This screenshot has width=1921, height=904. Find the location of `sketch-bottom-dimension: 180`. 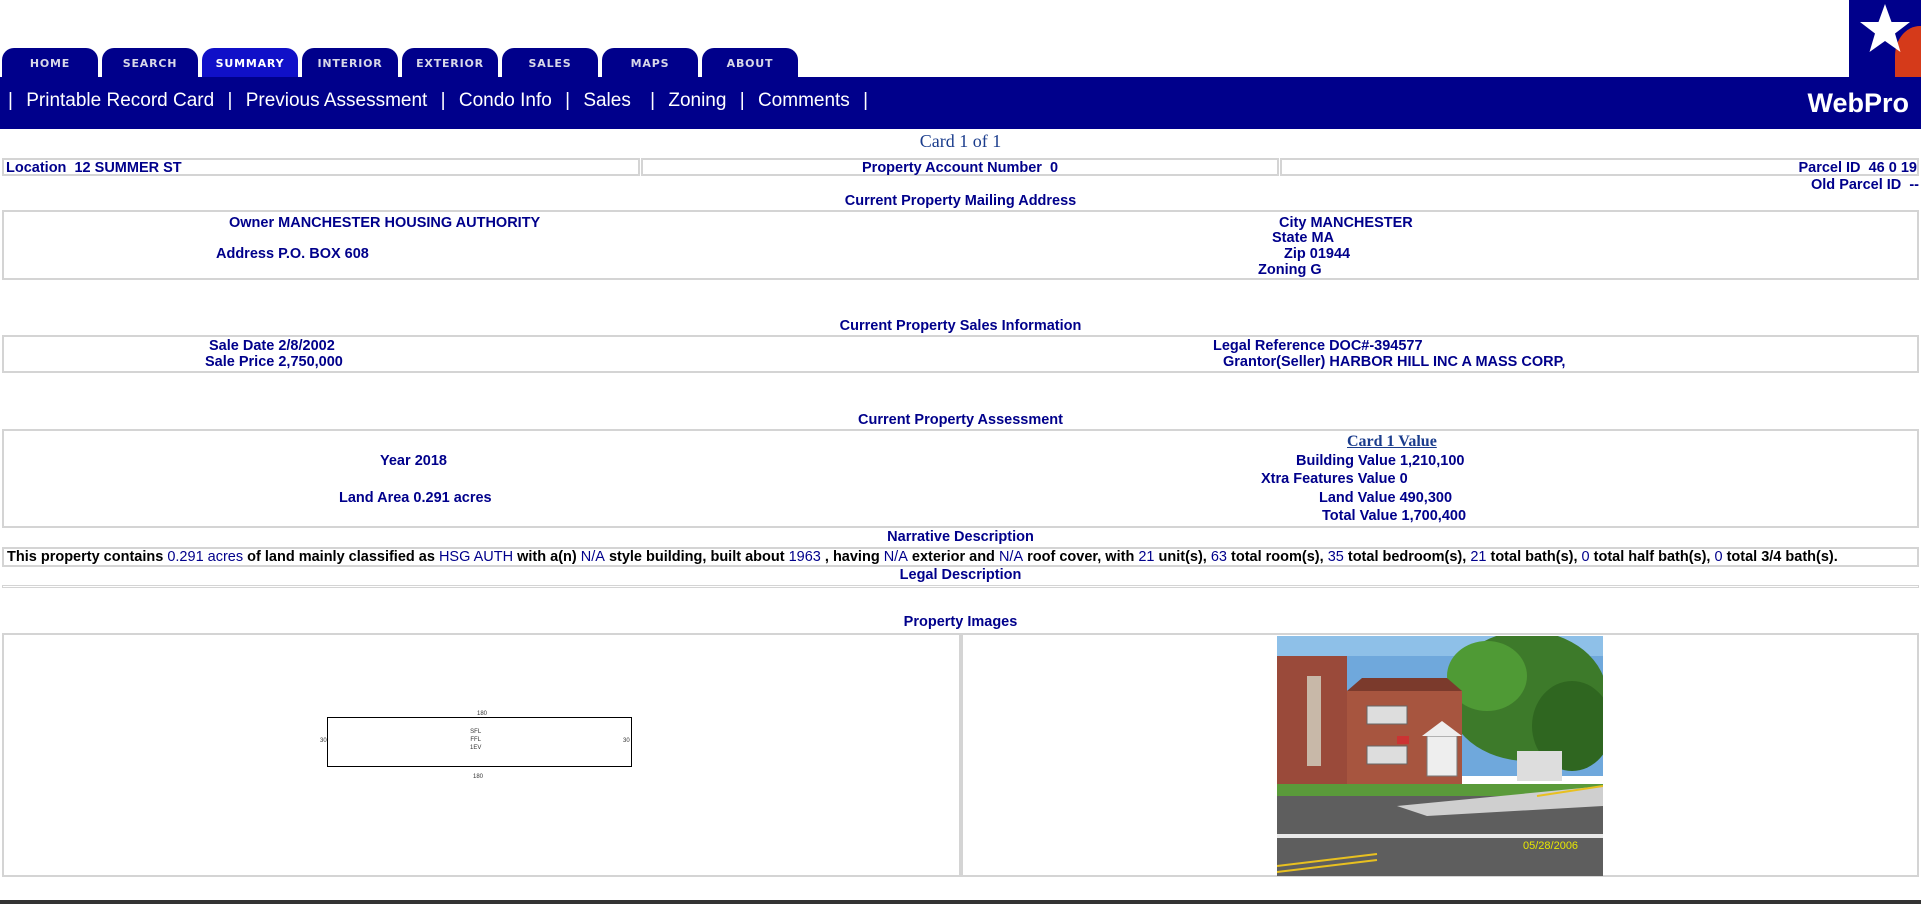

sketch-bottom-dimension: 180 is located at coordinates (478, 777).